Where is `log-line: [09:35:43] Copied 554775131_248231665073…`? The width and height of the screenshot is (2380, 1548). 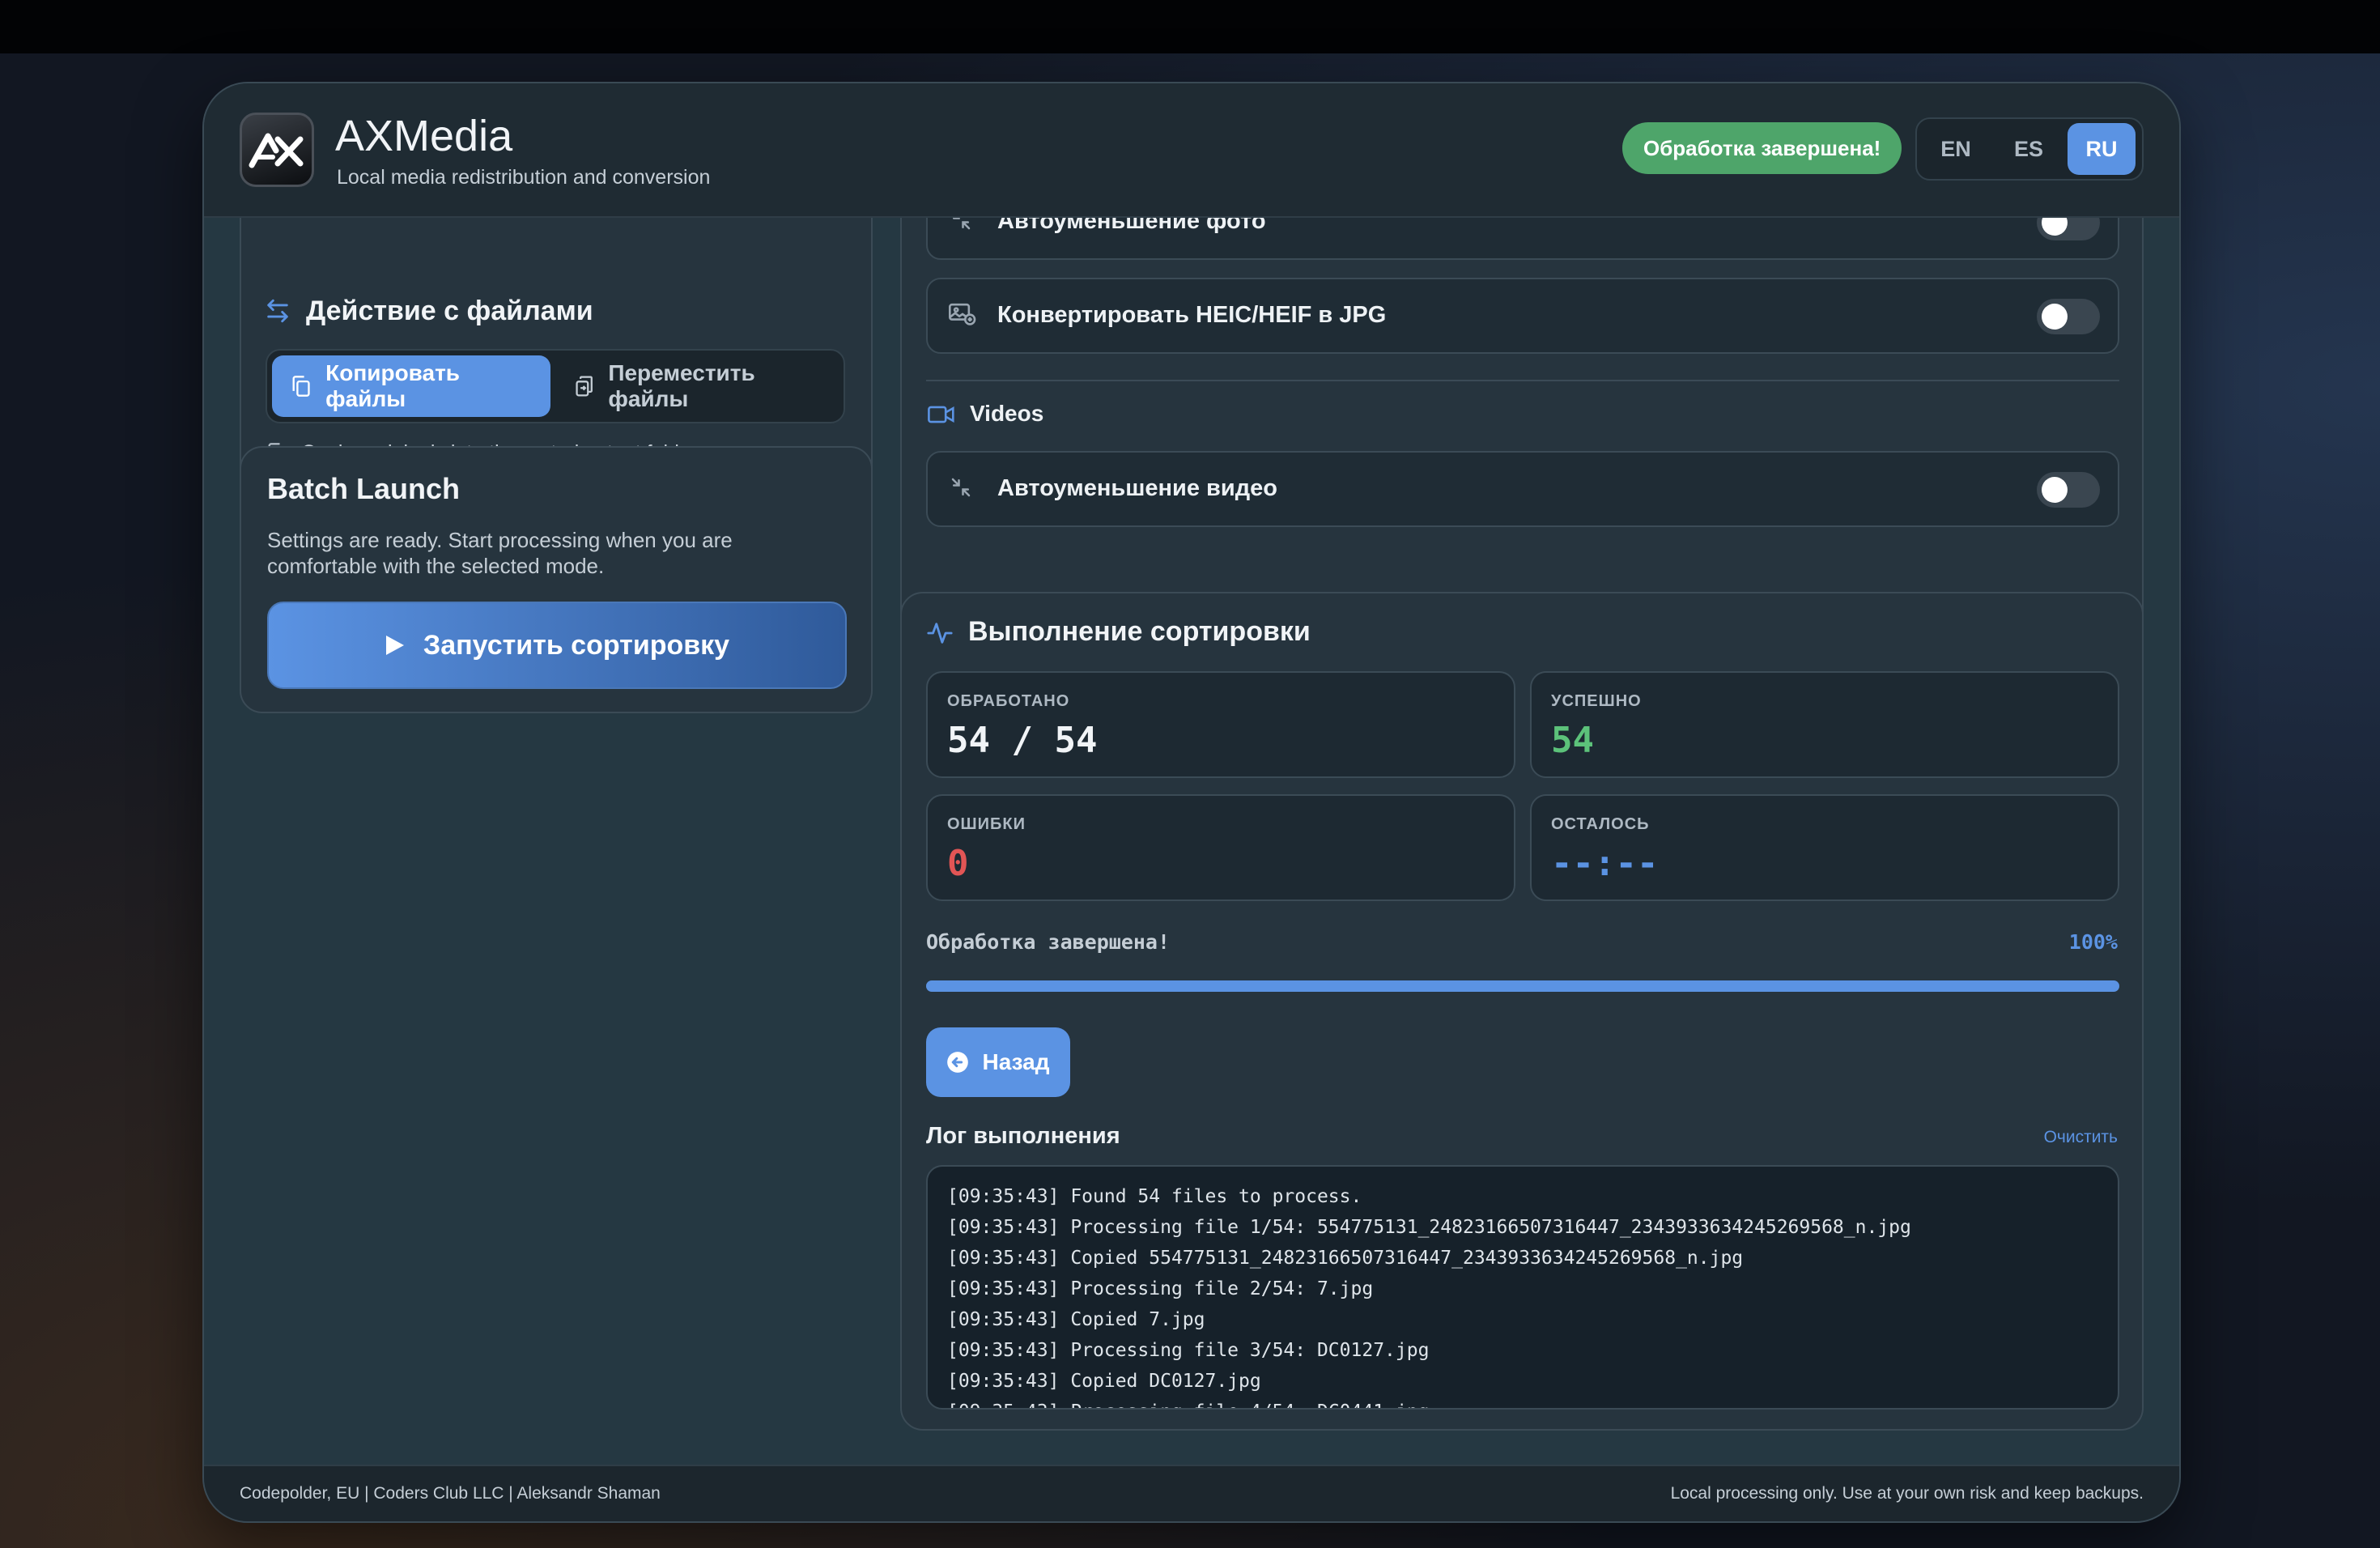
log-line: [09:35:43] Copied 554775131_248231665073… is located at coordinates (1346, 1259).